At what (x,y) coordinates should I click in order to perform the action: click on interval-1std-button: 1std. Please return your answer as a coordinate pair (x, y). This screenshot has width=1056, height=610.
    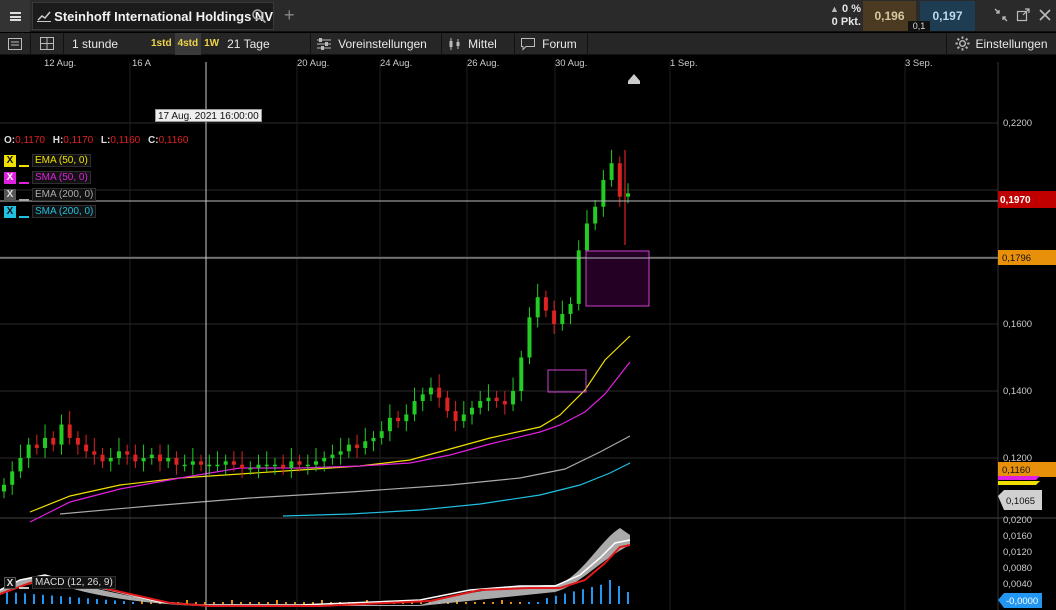
    Looking at the image, I should click on (161, 44).